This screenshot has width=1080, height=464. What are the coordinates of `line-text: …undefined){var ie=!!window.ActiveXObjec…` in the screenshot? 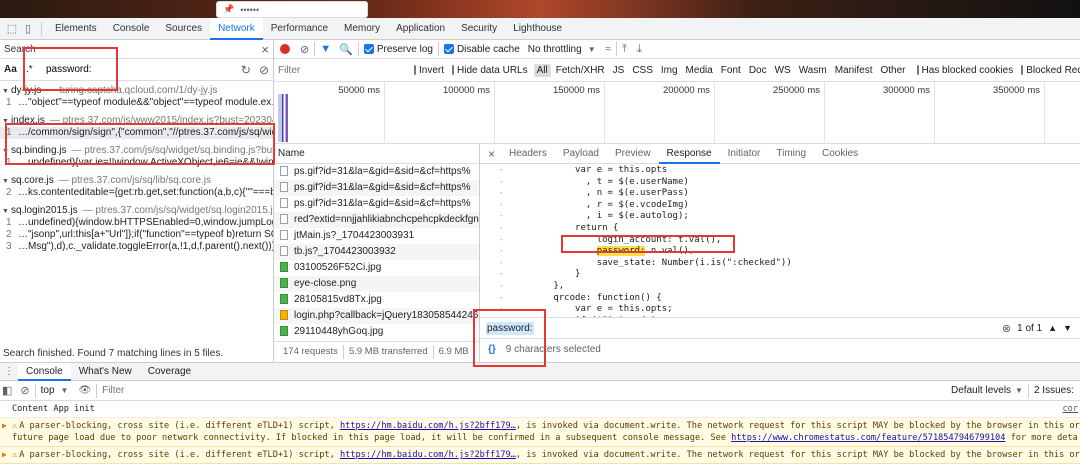 It's located at (145, 162).